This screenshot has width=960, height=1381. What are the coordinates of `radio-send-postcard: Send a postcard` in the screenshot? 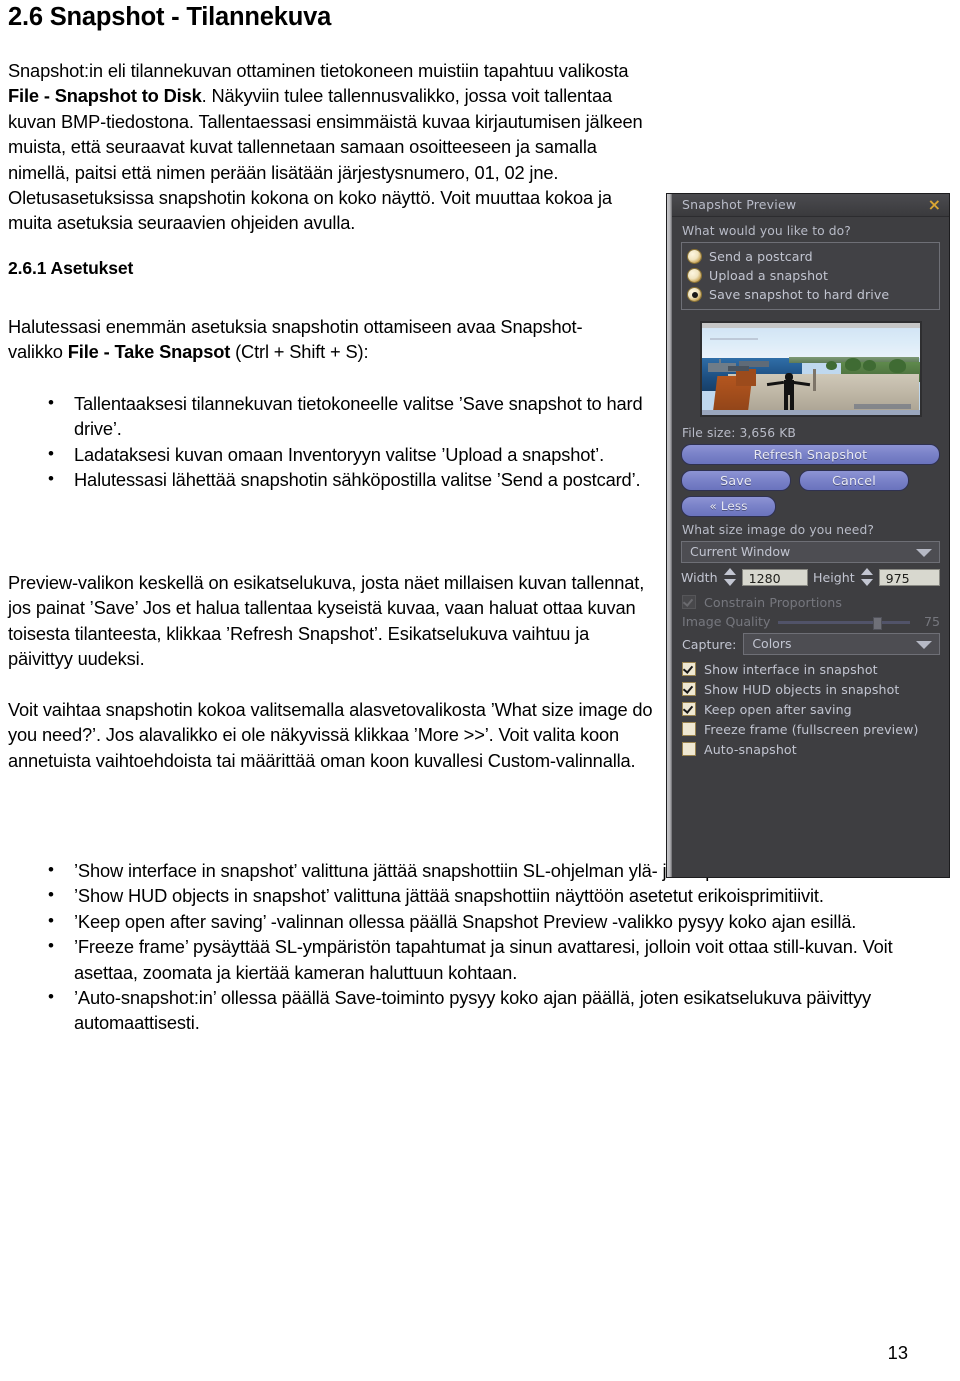 It's located at (810, 256).